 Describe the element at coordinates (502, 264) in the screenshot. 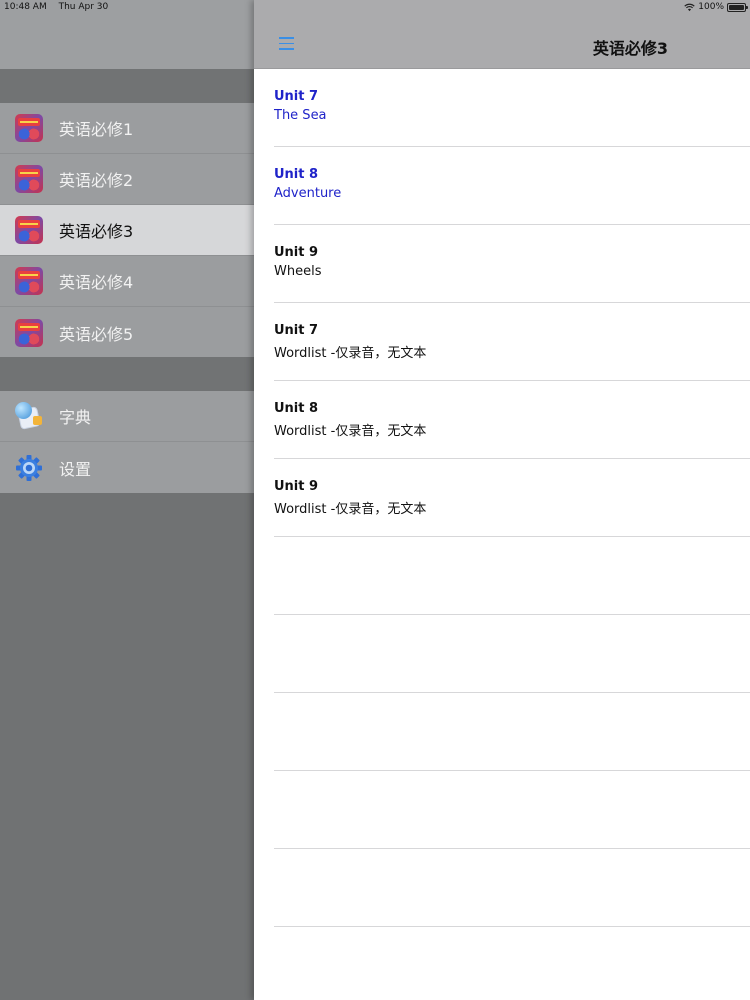

I see `list-item: Unit 9 Wheels` at that location.